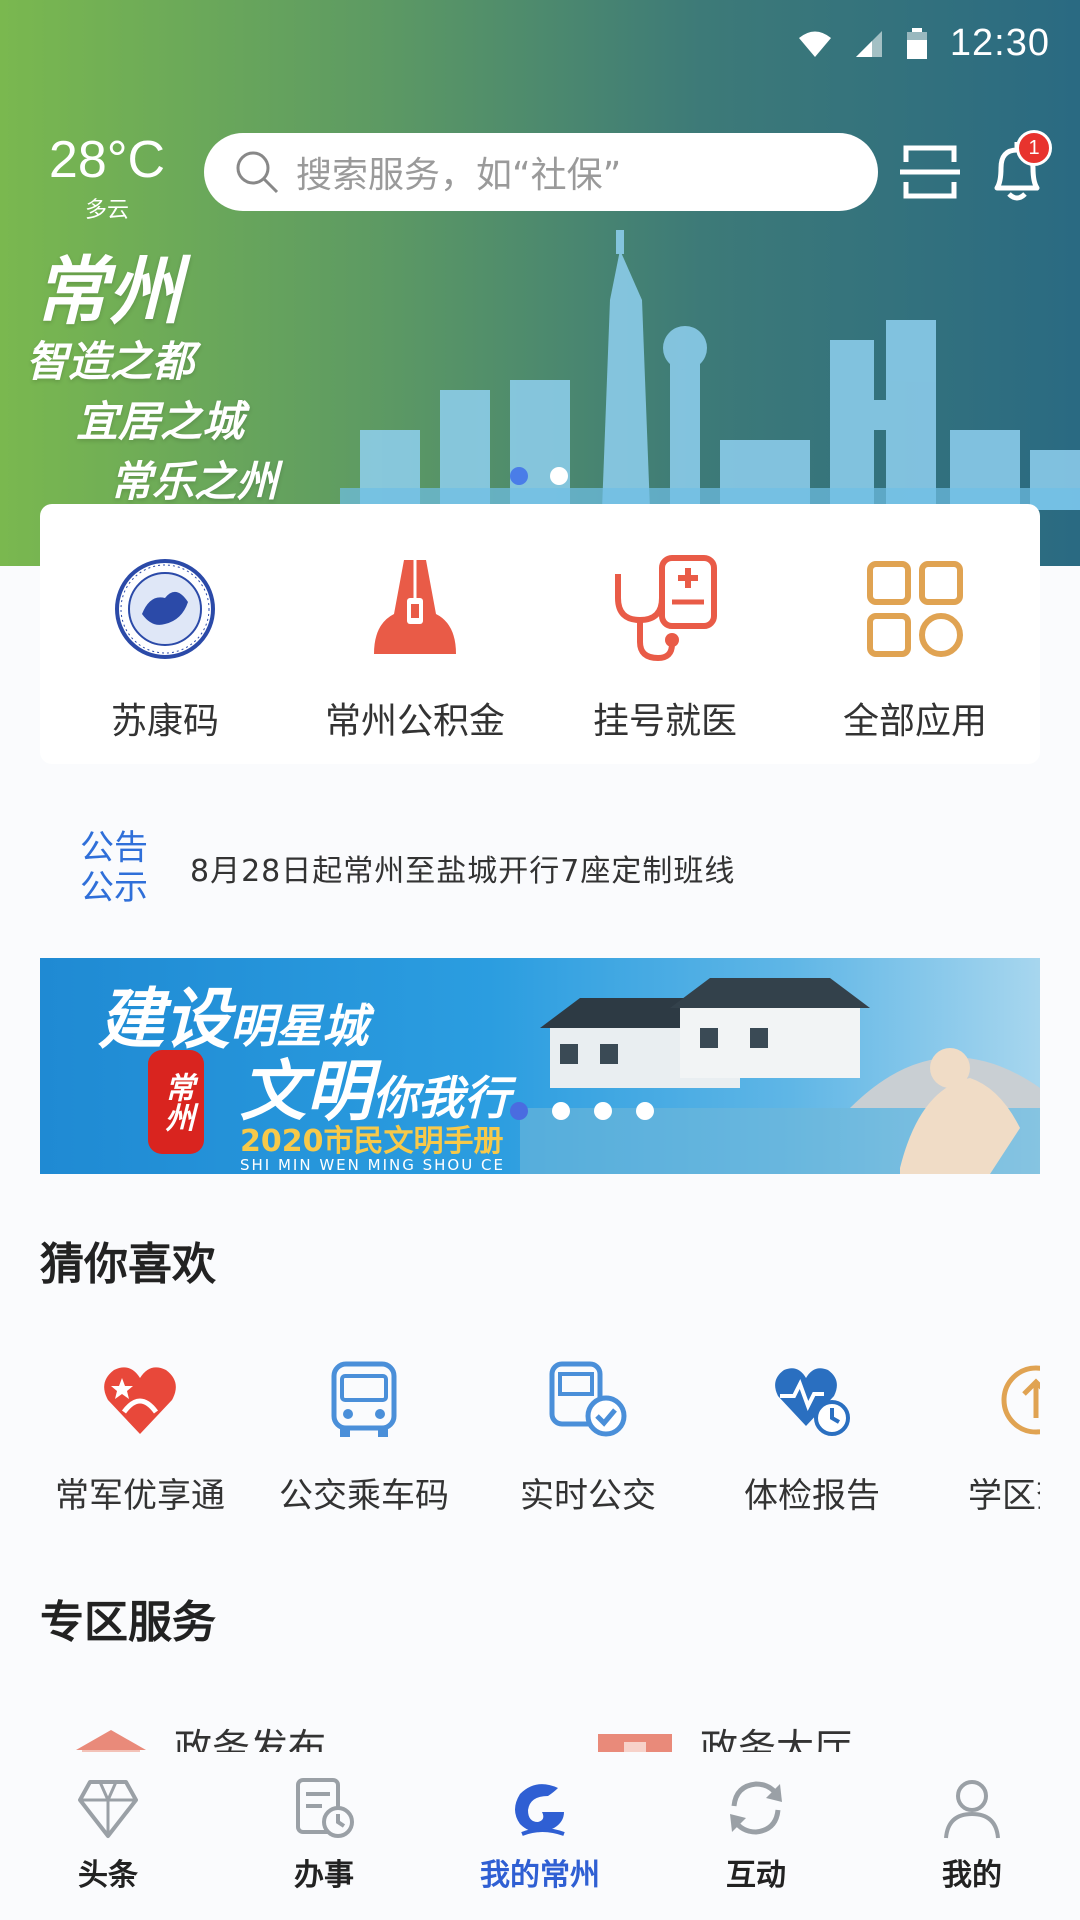  What do you see at coordinates (1034, 148) in the screenshot?
I see `notification-badge: 1` at bounding box center [1034, 148].